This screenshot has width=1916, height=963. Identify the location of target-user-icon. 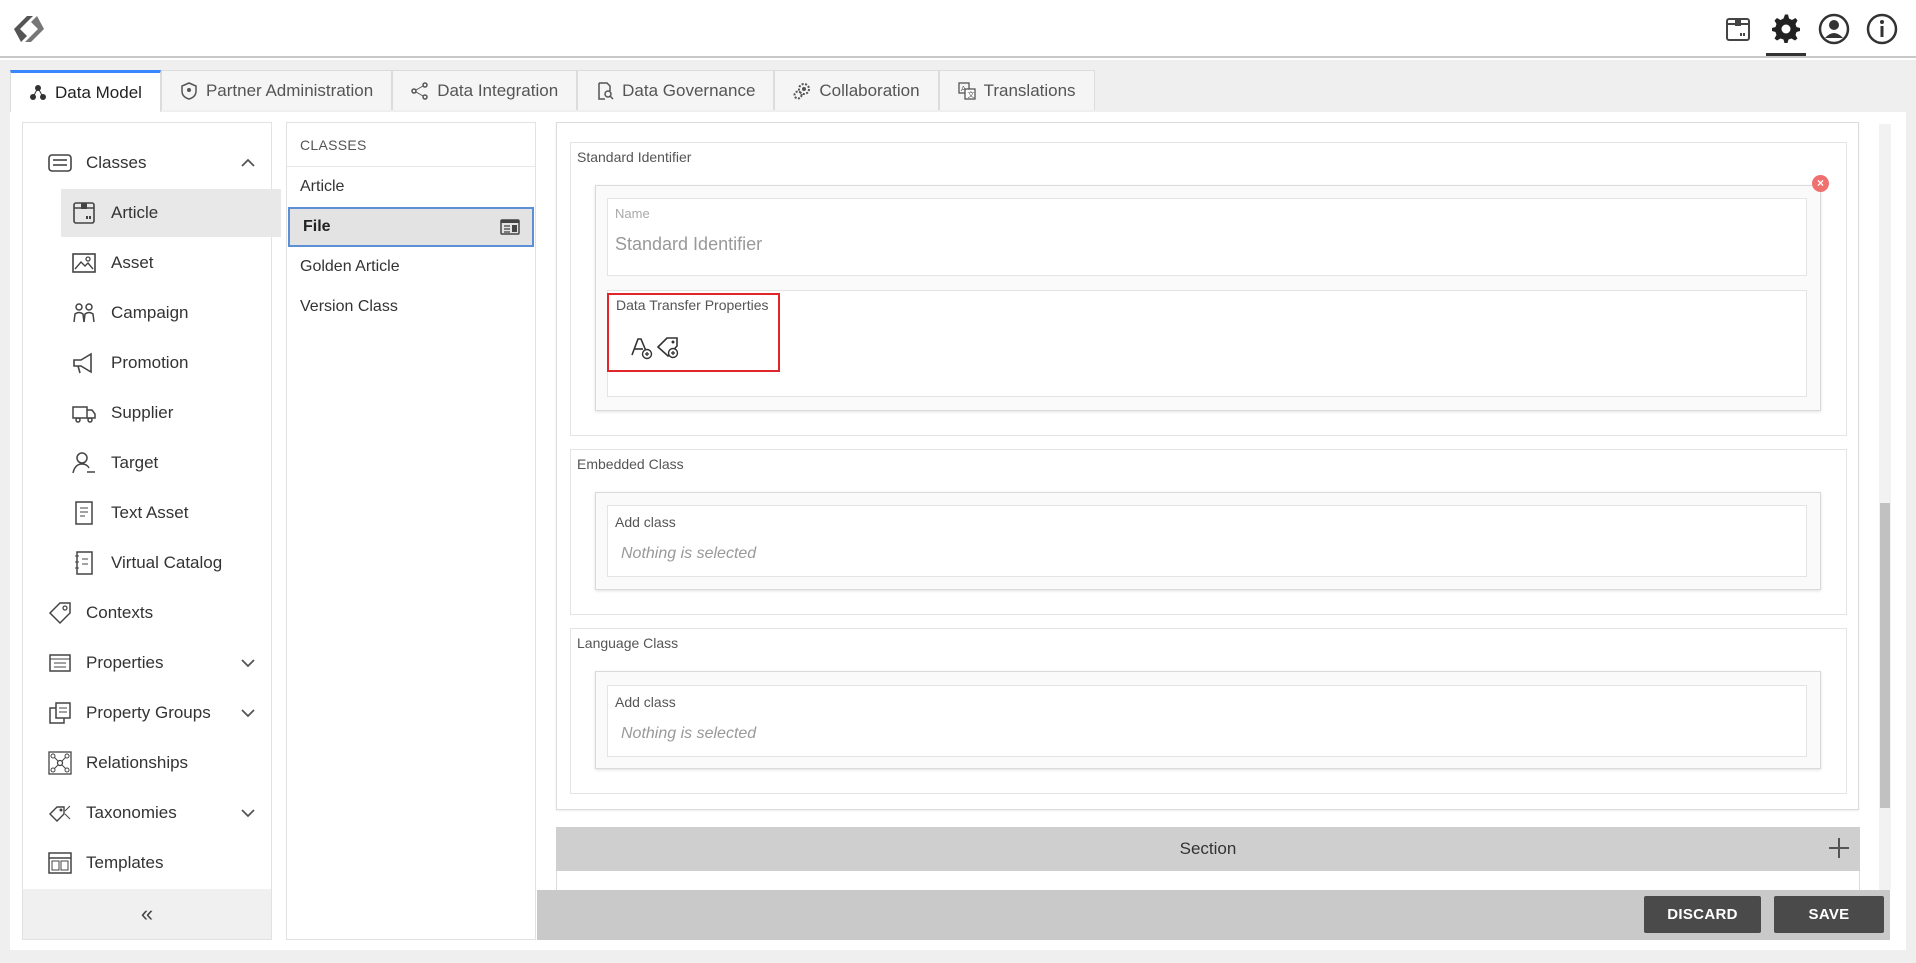
(84, 463).